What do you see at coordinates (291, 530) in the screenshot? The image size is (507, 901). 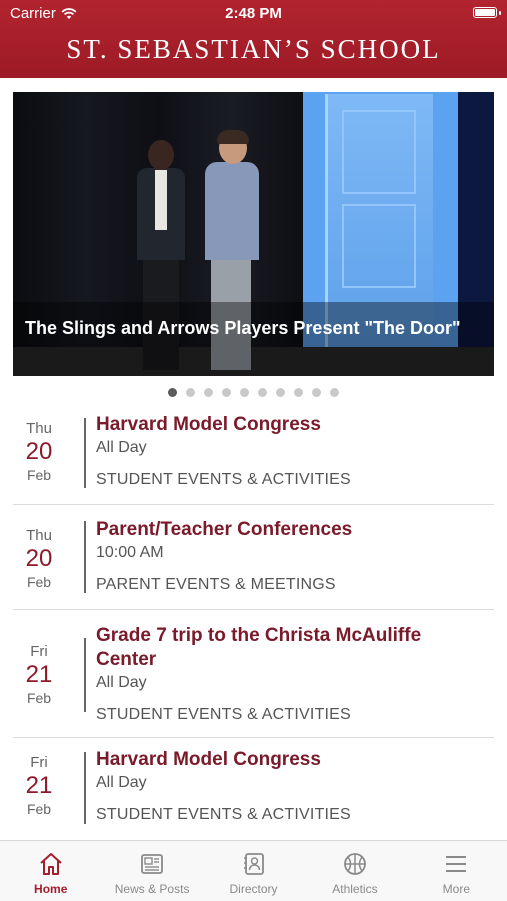 I see `event-title: Parent/Teacher Conferences` at bounding box center [291, 530].